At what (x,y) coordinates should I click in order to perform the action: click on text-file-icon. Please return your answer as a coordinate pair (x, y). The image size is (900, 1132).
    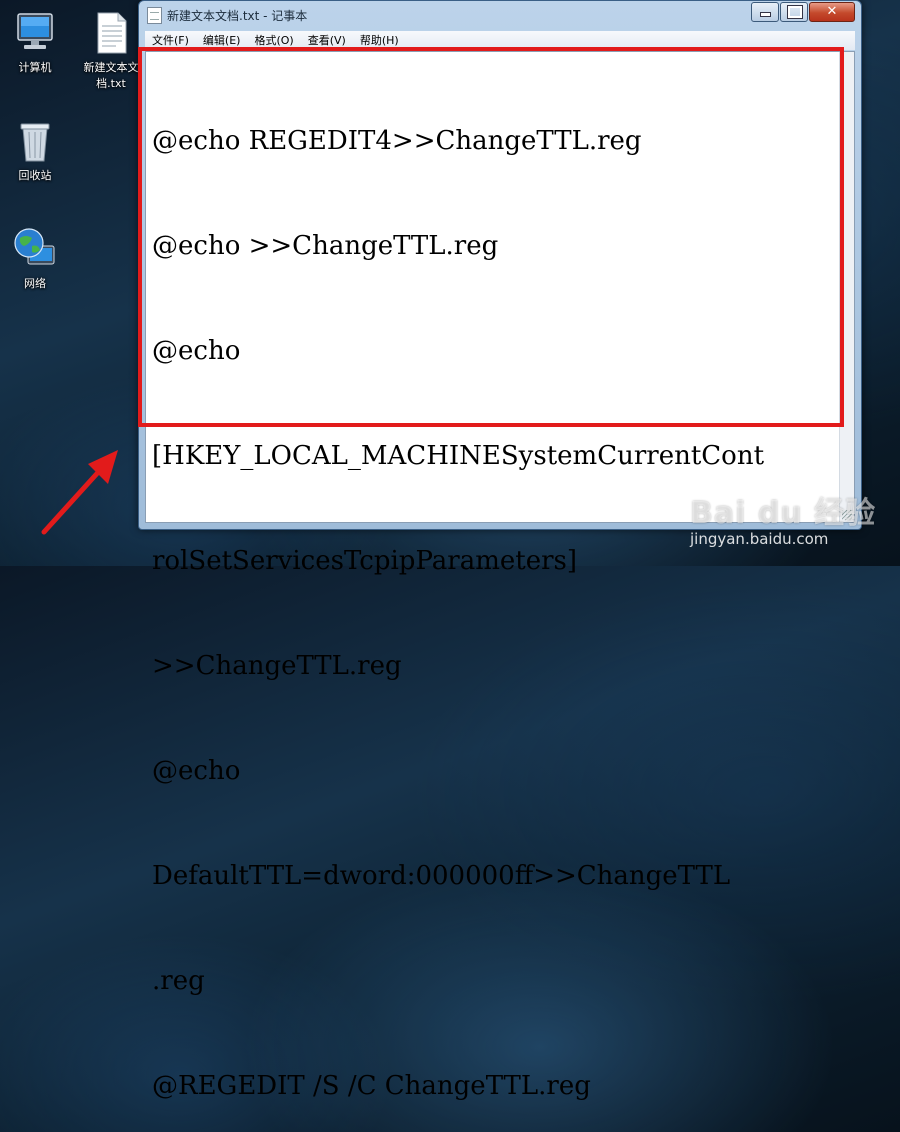
    Looking at the image, I should click on (111, 33).